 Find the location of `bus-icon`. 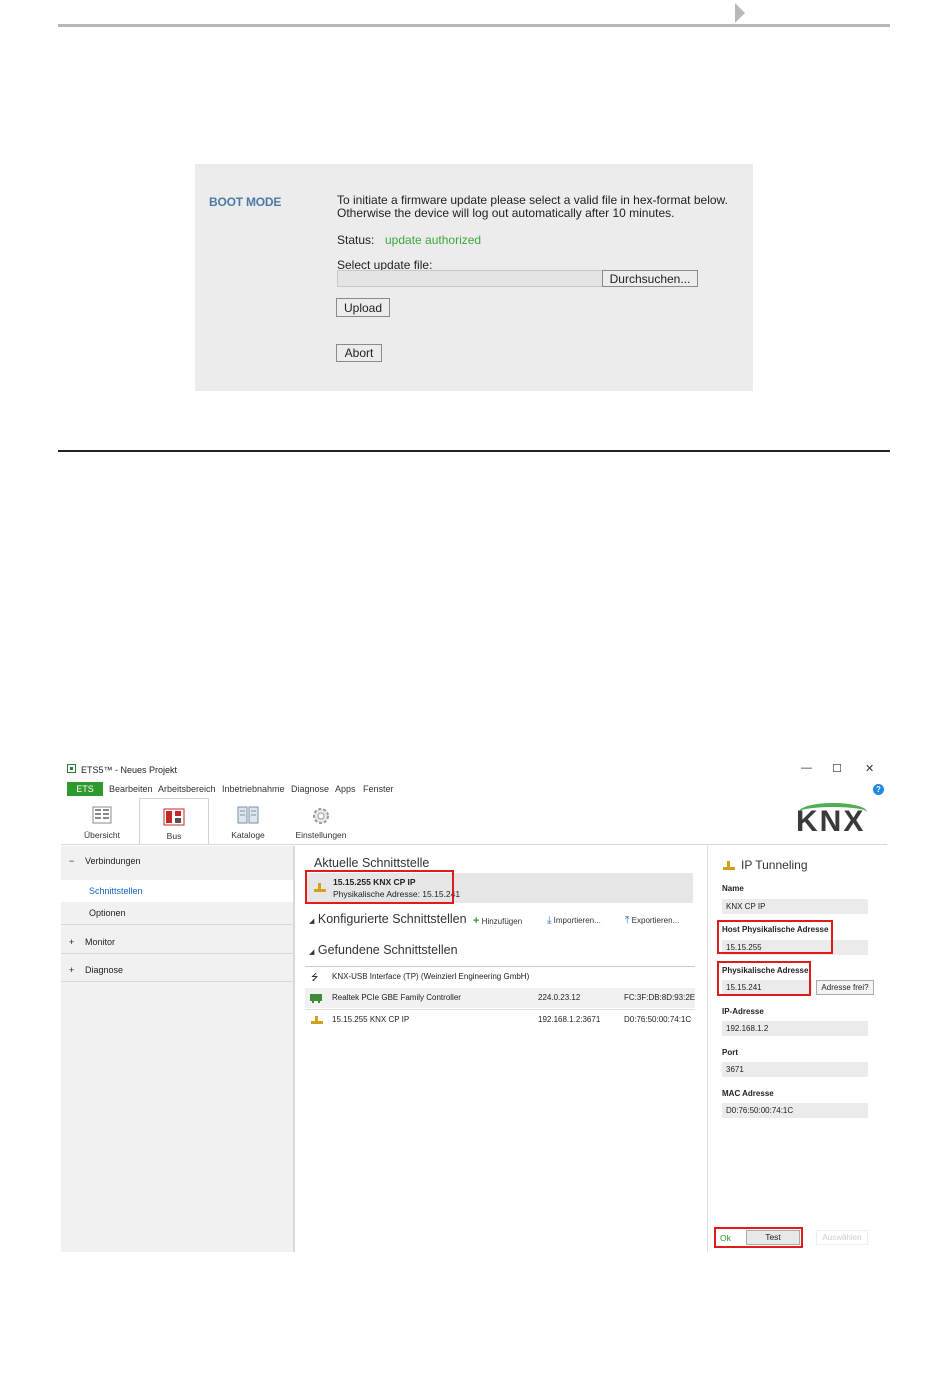

bus-icon is located at coordinates (174, 817).